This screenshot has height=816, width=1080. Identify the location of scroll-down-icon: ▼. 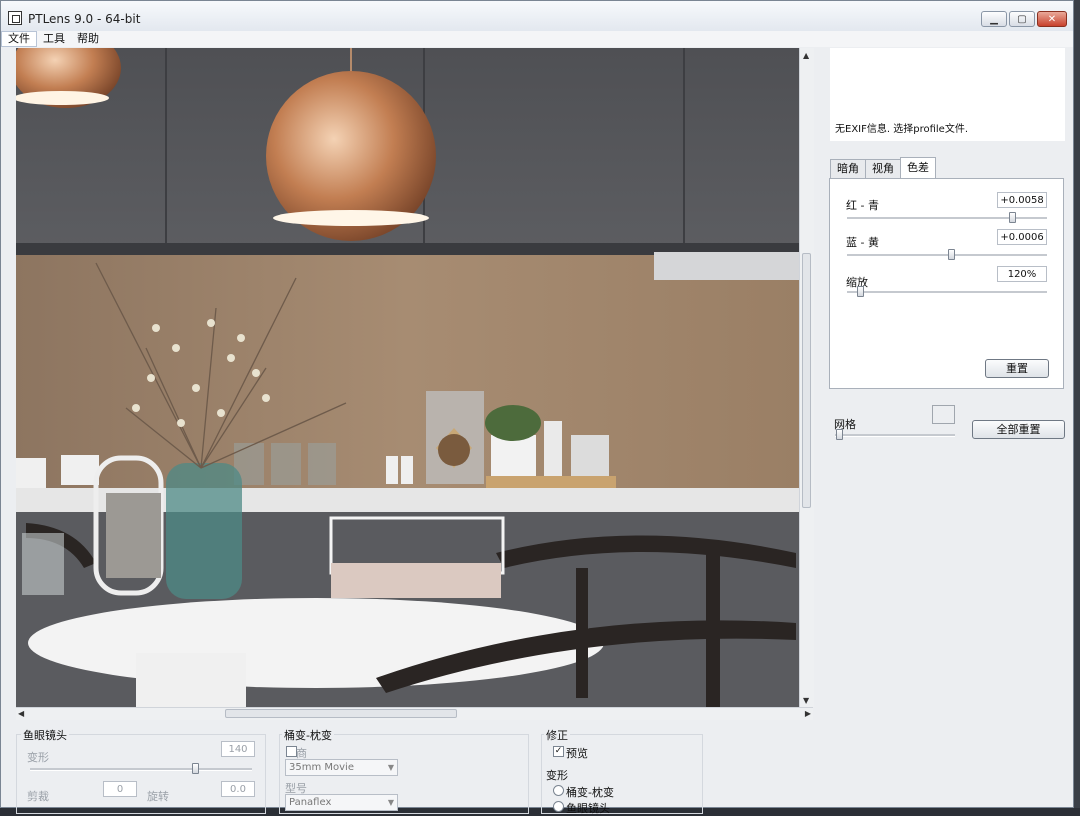
(806, 700).